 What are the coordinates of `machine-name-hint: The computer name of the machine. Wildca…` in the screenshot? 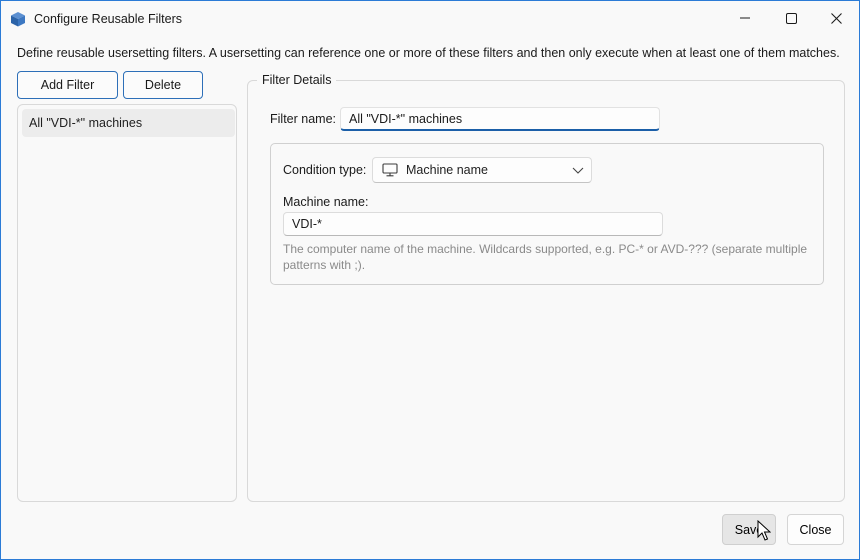 It's located at (545, 257).